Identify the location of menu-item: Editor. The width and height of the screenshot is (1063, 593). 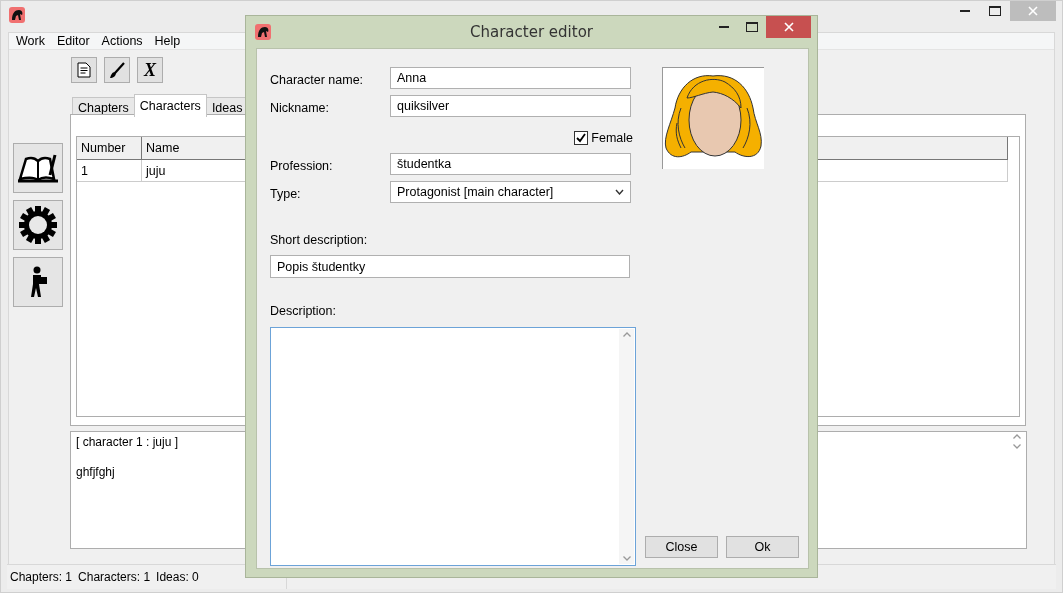
(74, 41).